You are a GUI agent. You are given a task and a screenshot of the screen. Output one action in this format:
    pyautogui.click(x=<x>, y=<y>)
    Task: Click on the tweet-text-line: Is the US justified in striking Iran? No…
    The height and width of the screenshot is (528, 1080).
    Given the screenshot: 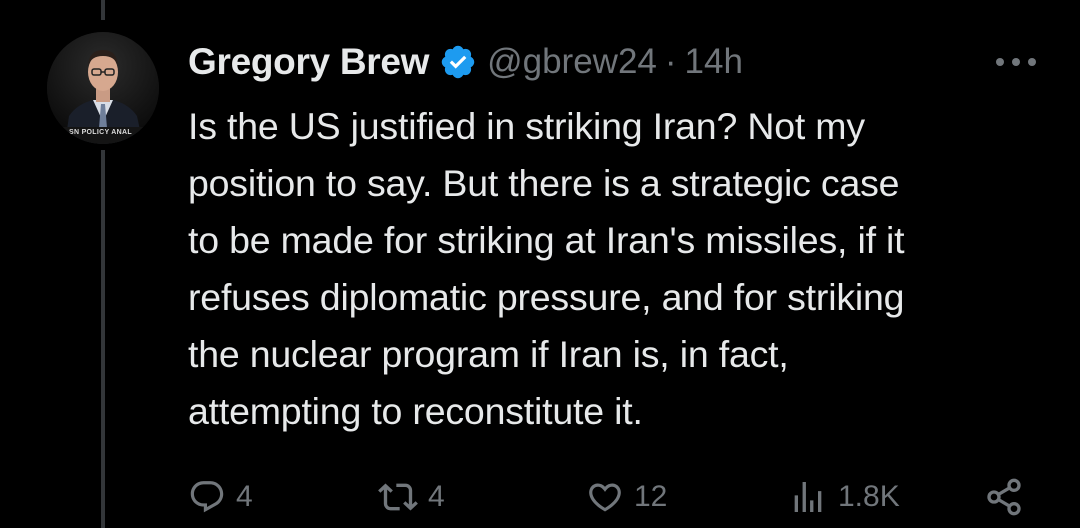 What is the action you would take?
    pyautogui.click(x=526, y=126)
    